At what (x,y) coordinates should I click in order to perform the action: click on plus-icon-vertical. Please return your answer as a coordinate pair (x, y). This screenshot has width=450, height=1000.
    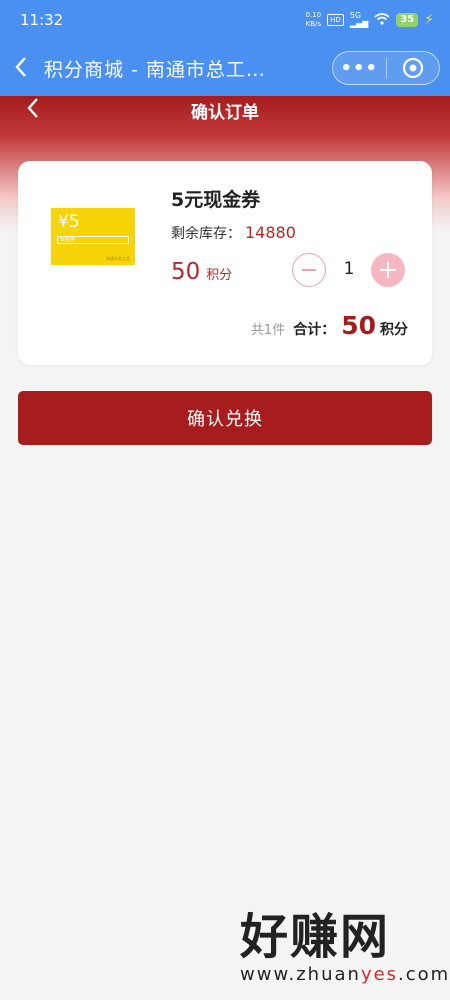
    Looking at the image, I should click on (388, 270).